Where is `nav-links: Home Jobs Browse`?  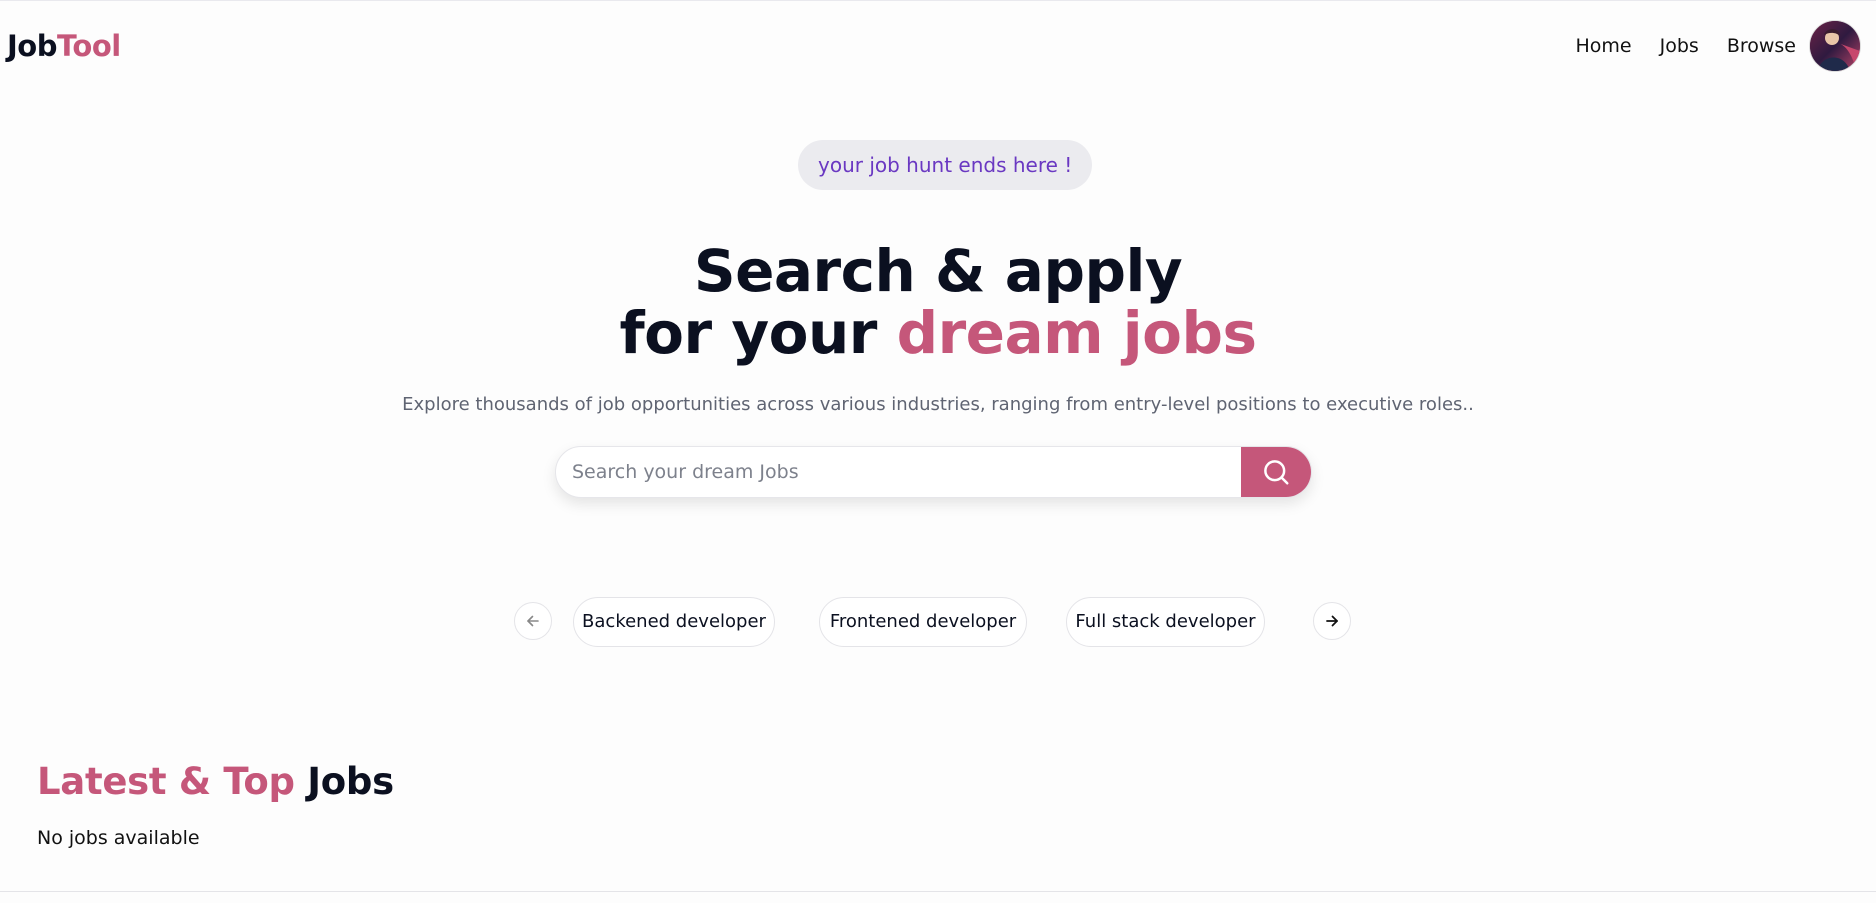 nav-links: Home Jobs Browse is located at coordinates (1686, 46).